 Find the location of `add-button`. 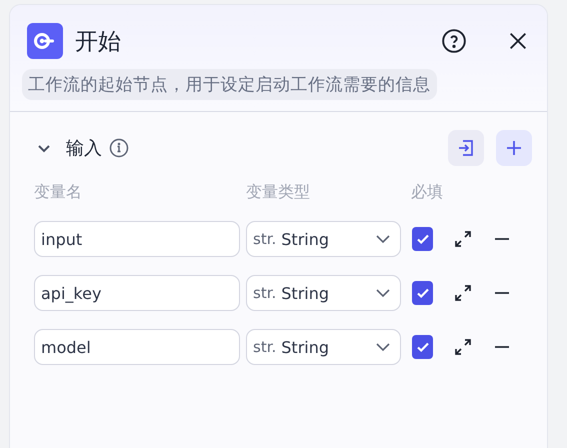

add-button is located at coordinates (514, 148).